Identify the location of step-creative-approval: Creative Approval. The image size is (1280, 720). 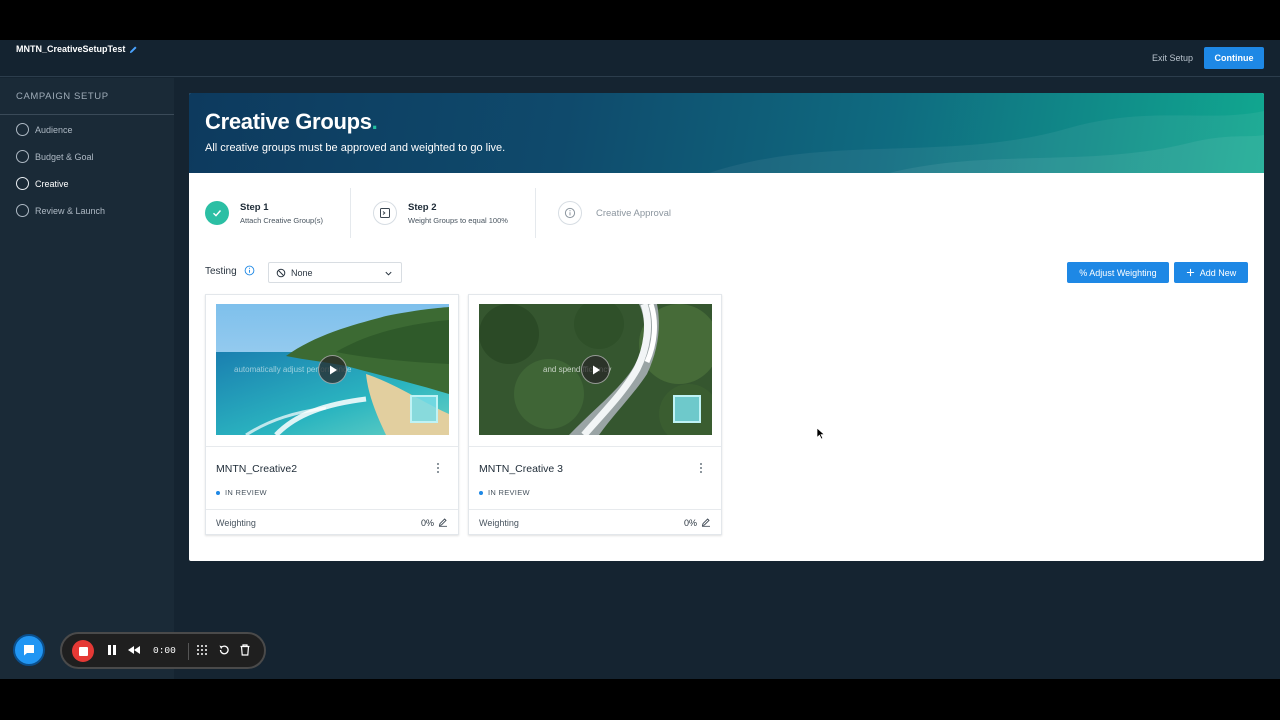
(614, 213).